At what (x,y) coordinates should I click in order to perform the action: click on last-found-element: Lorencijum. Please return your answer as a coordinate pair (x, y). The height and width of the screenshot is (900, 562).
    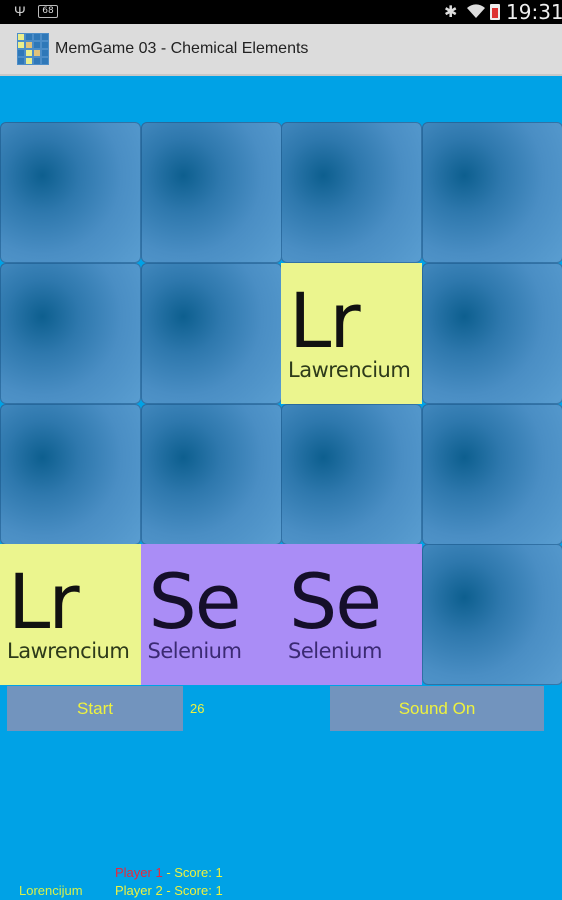
    Looking at the image, I should click on (51, 890).